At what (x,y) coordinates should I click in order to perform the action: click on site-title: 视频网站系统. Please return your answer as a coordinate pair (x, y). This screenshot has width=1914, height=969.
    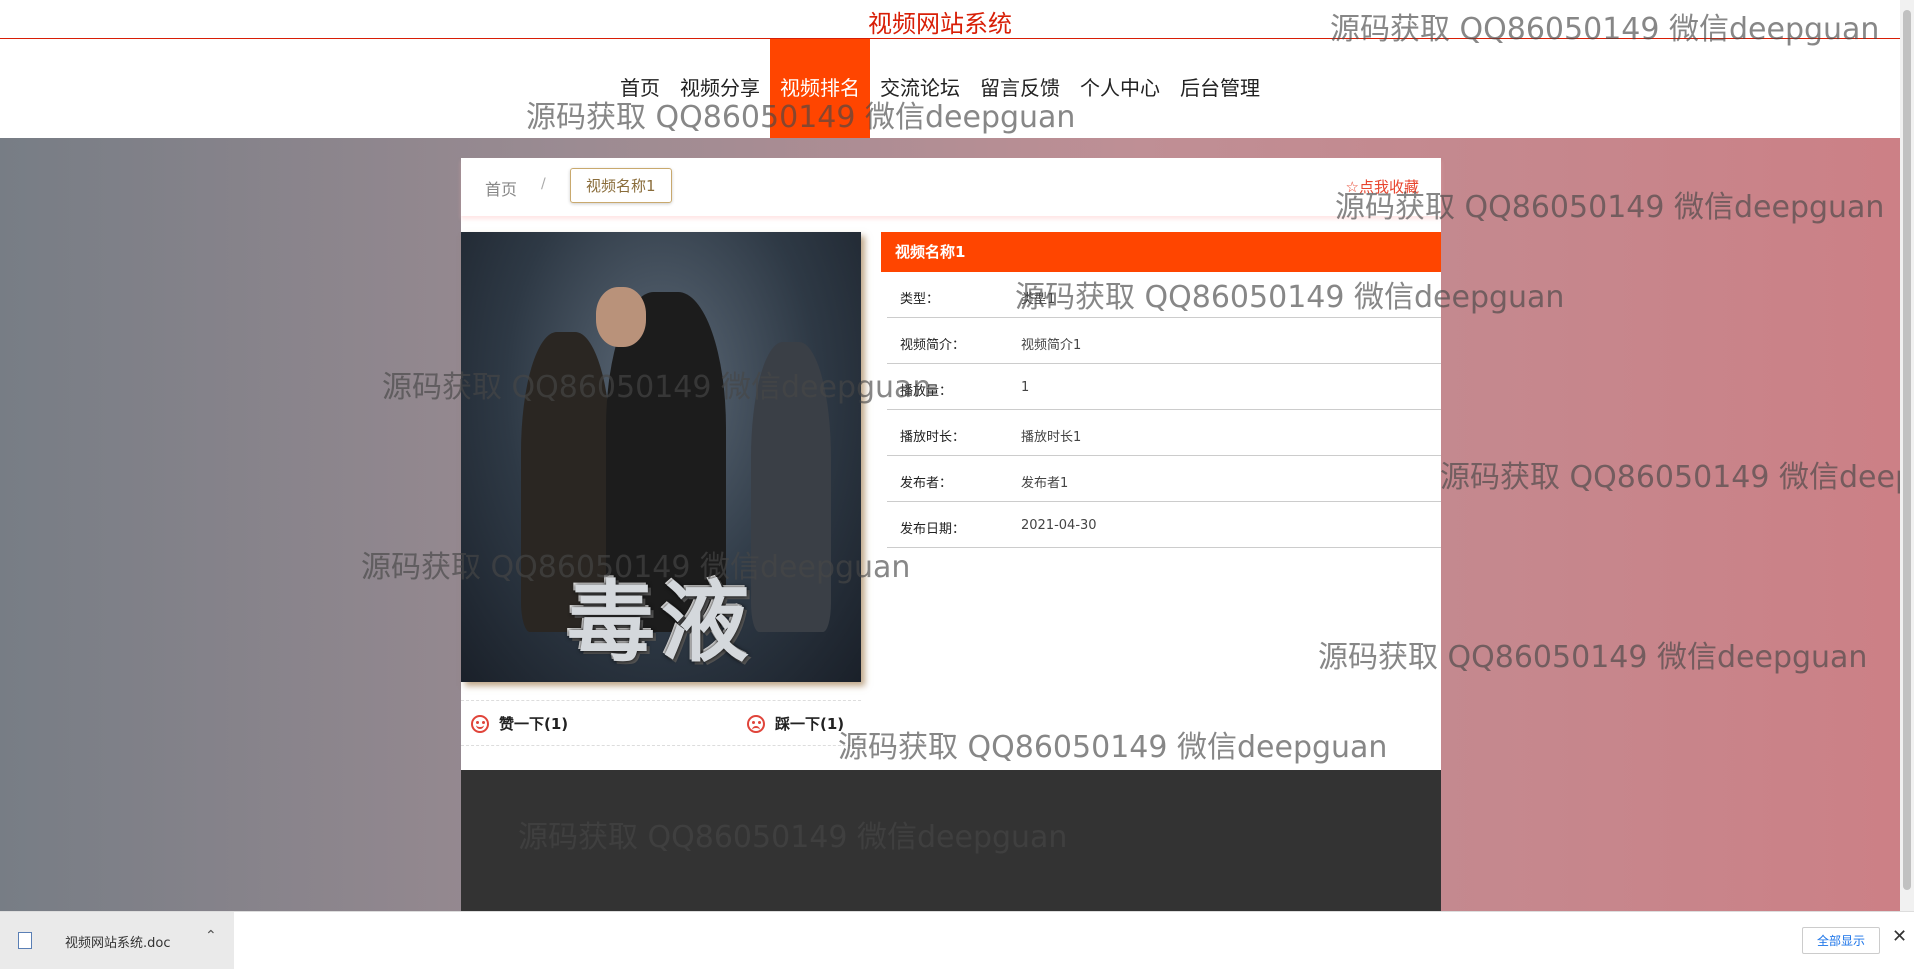
    Looking at the image, I should click on (940, 24).